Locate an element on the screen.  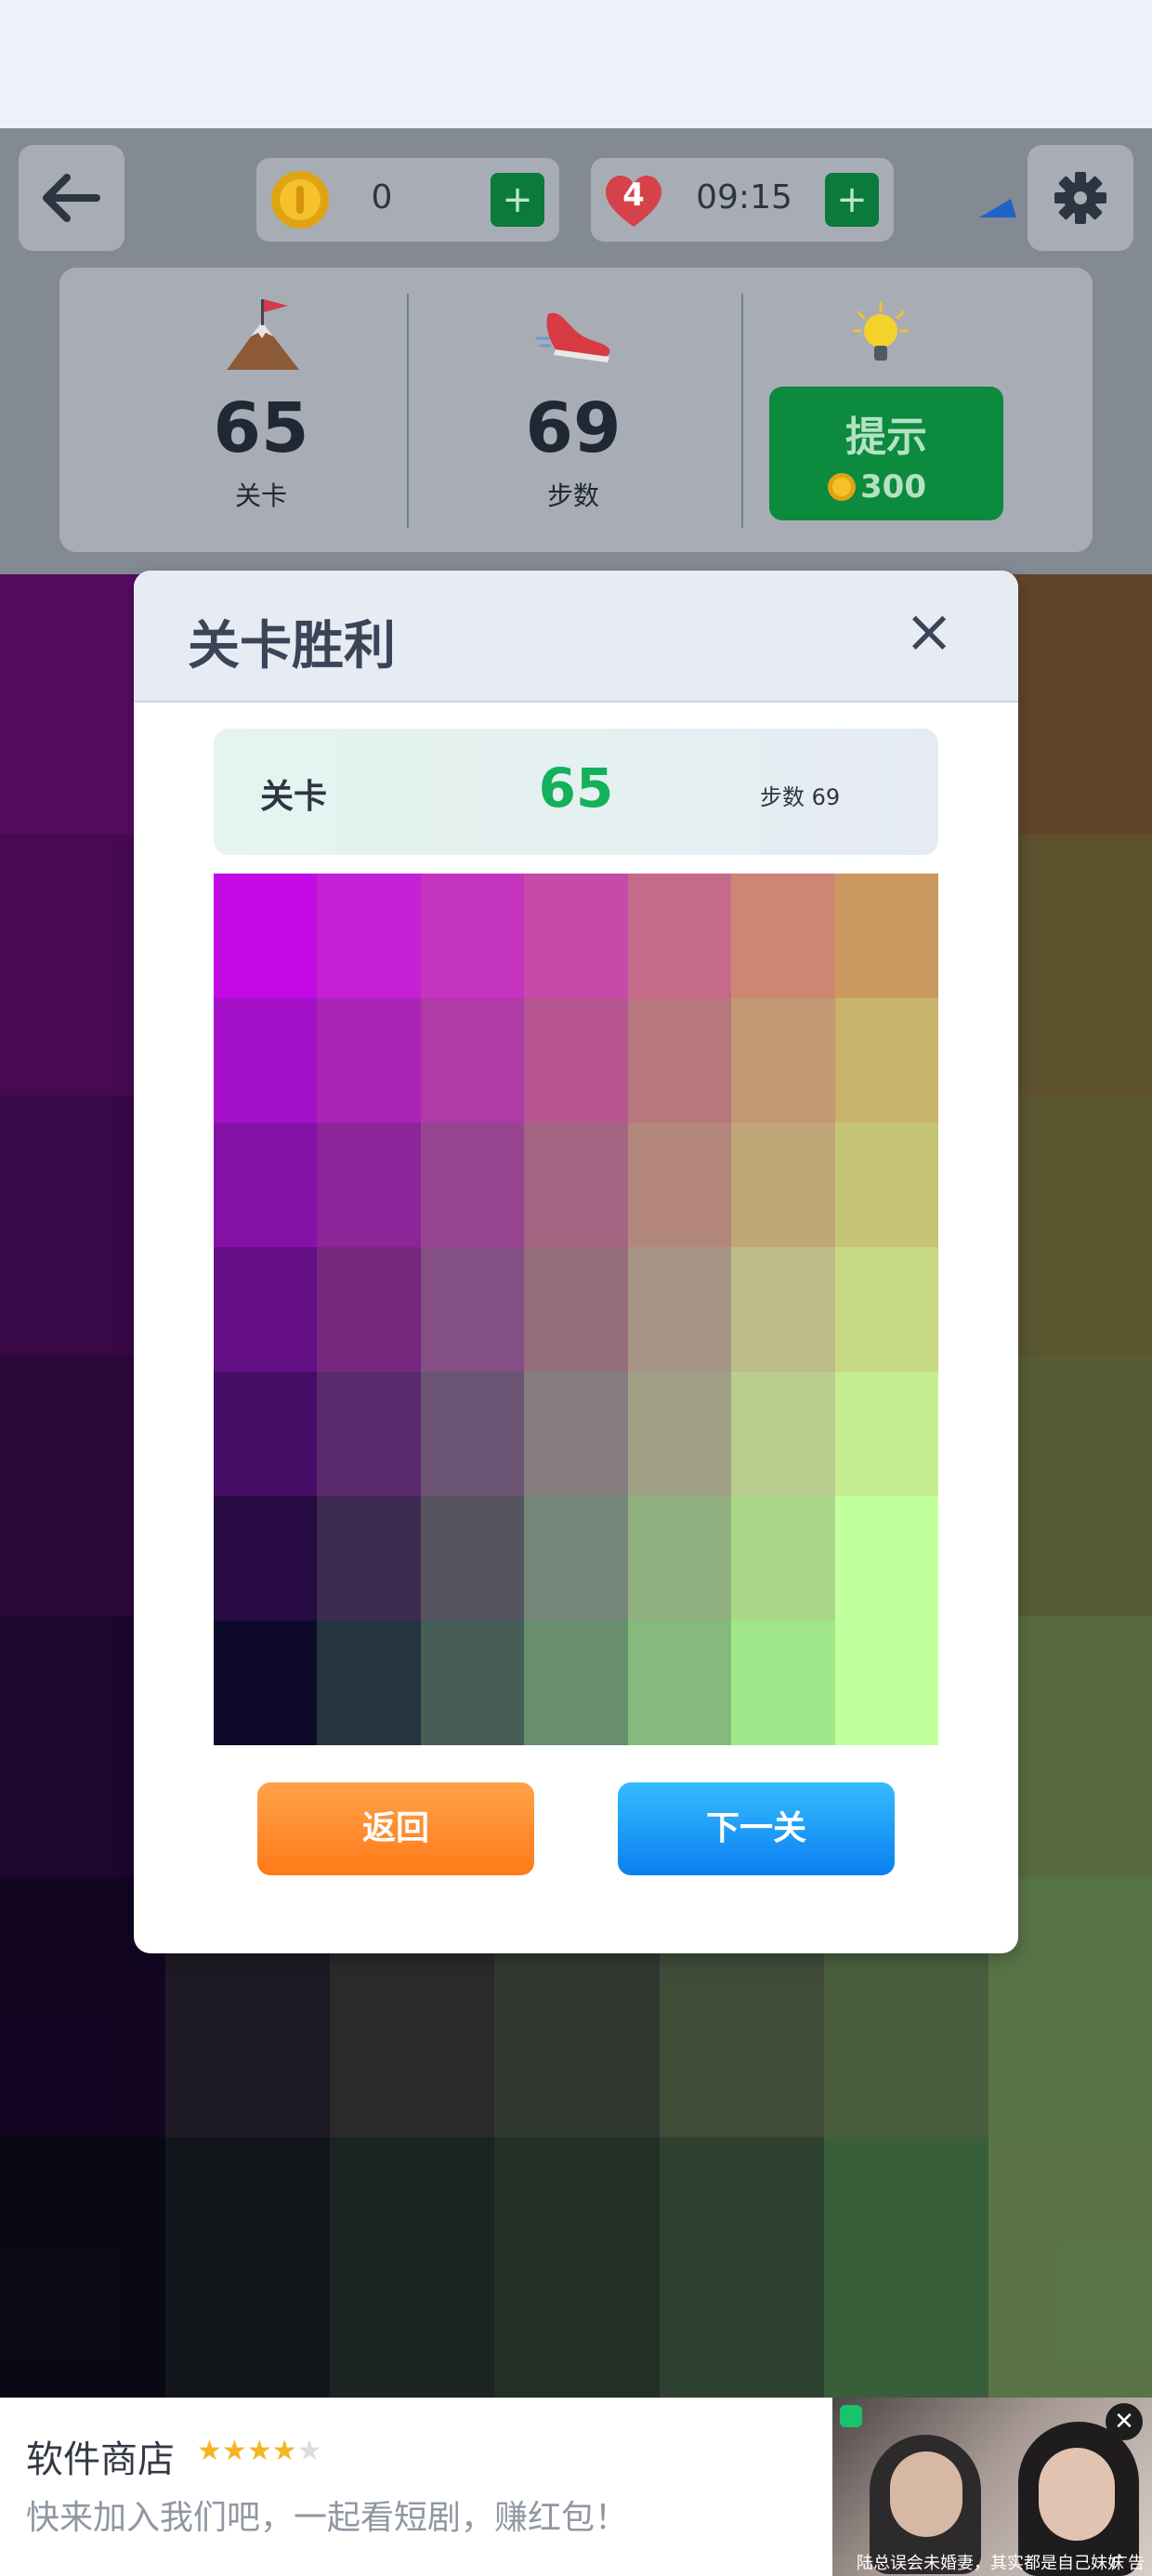
arrow-left-icon is located at coordinates (71, 198).